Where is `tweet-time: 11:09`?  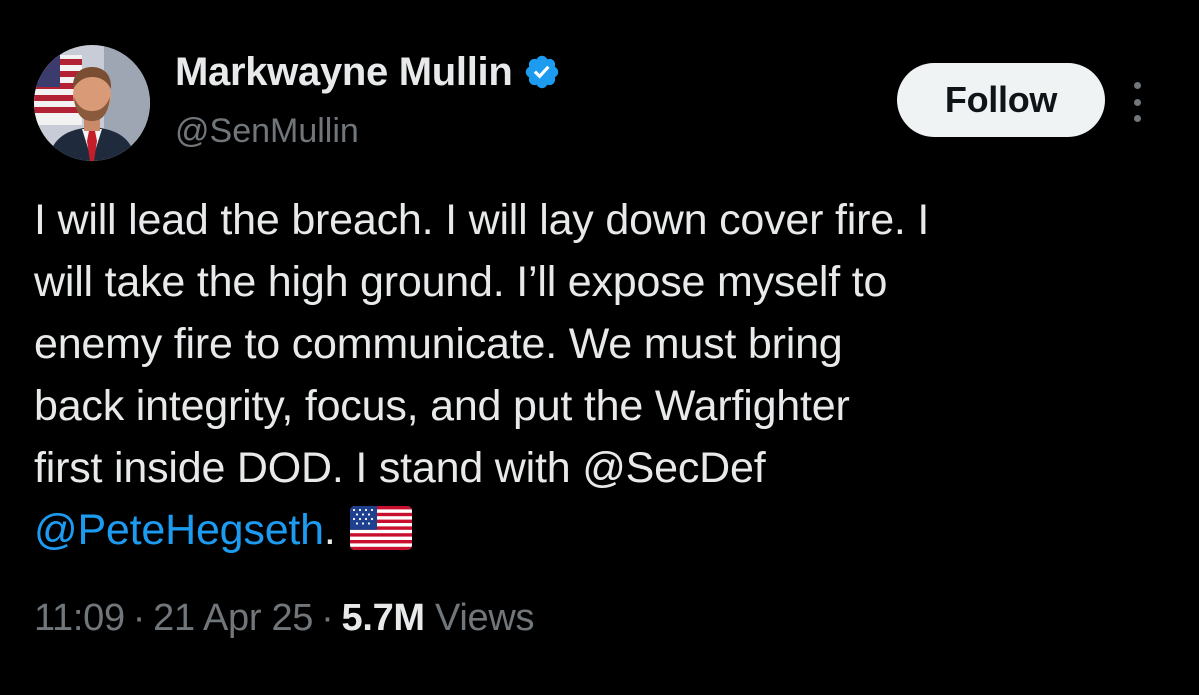 tweet-time: 11:09 is located at coordinates (79, 618).